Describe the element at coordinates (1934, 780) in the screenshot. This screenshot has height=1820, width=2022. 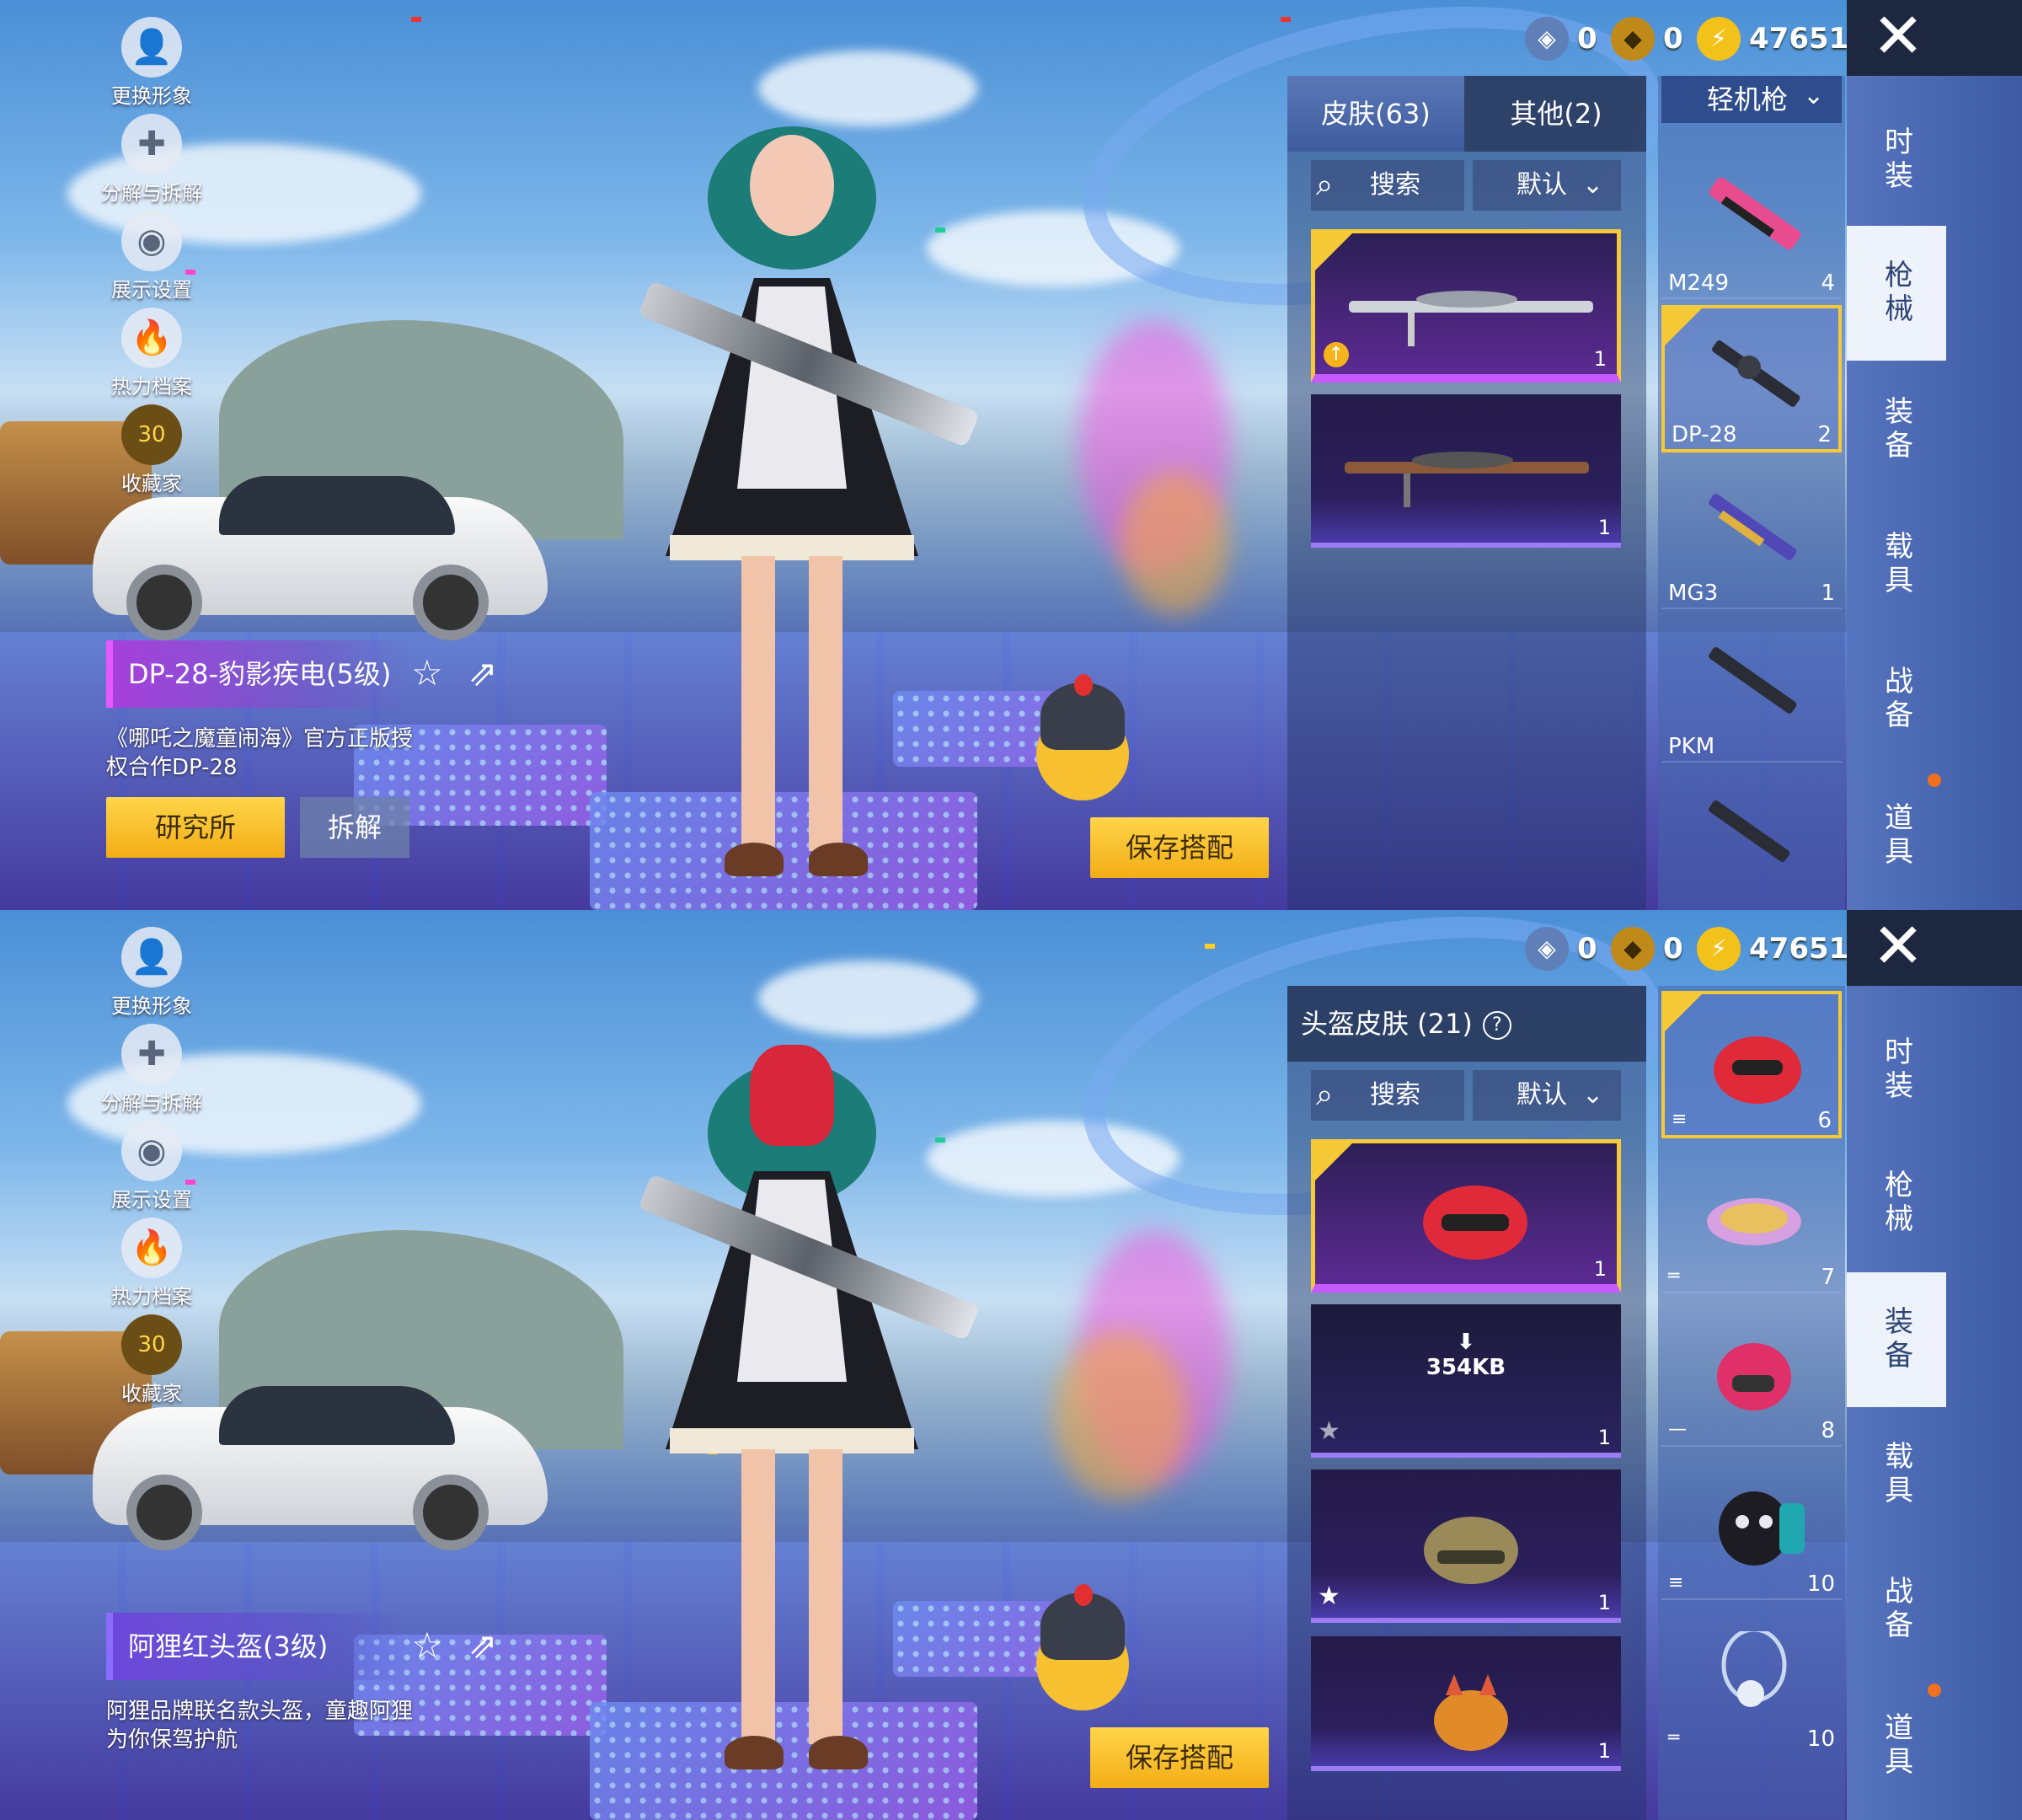
I see `notification-dot` at that location.